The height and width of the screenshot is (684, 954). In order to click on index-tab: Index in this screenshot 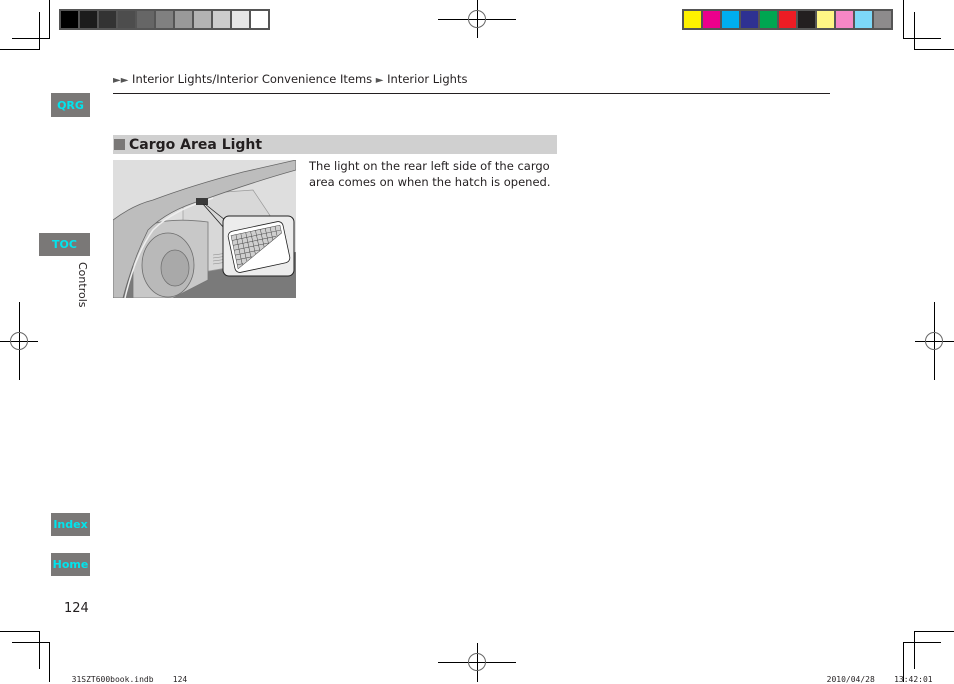, I will do `click(70, 524)`.